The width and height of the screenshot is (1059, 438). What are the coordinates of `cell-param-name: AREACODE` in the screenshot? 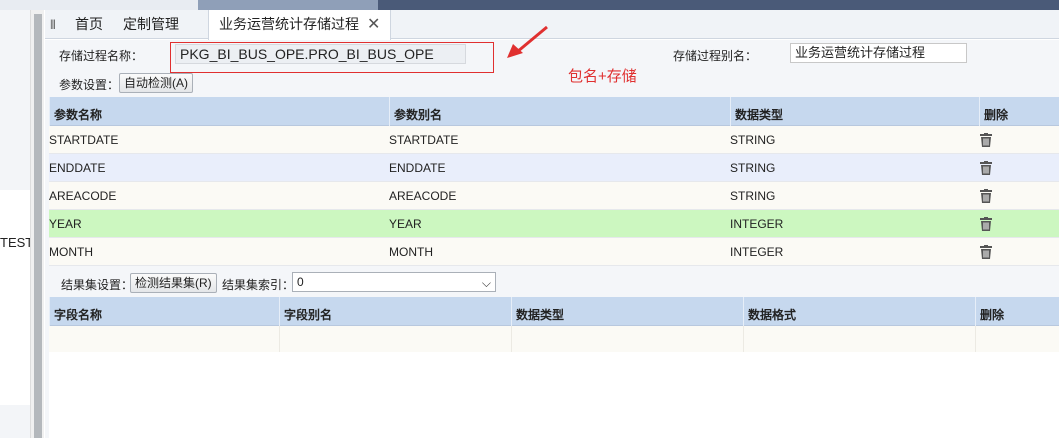 It's located at (82, 196).